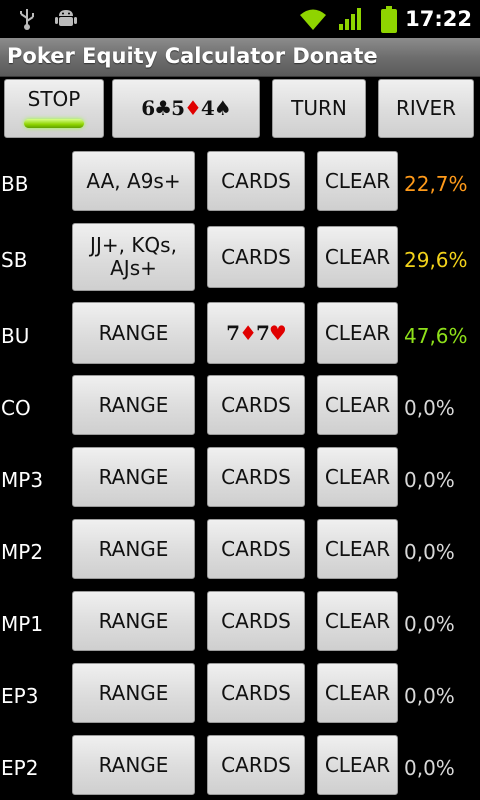 This screenshot has width=480, height=800. I want to click on turn-button: TURN, so click(319, 108).